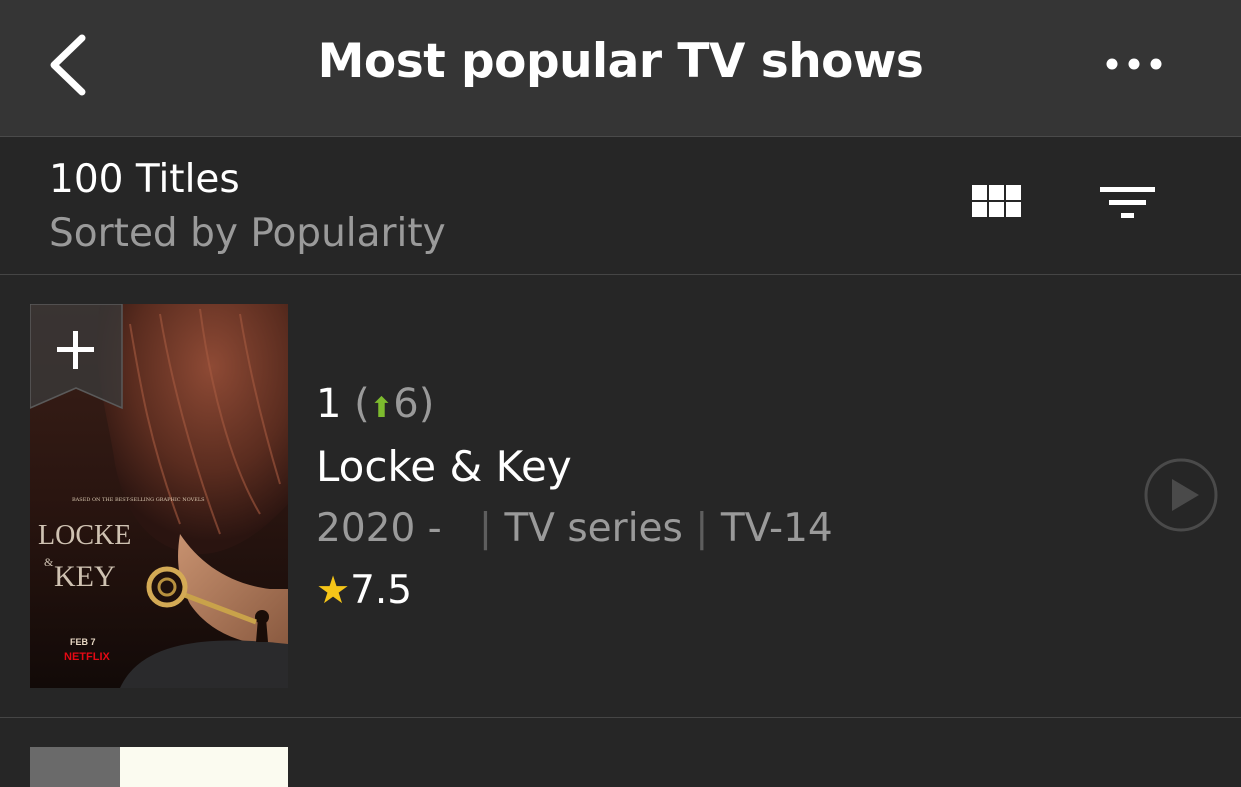 The width and height of the screenshot is (1241, 787). I want to click on poster-tagline: BASED ON THE BEST-SELLING GRAPHIC NOVELS, so click(138, 500).